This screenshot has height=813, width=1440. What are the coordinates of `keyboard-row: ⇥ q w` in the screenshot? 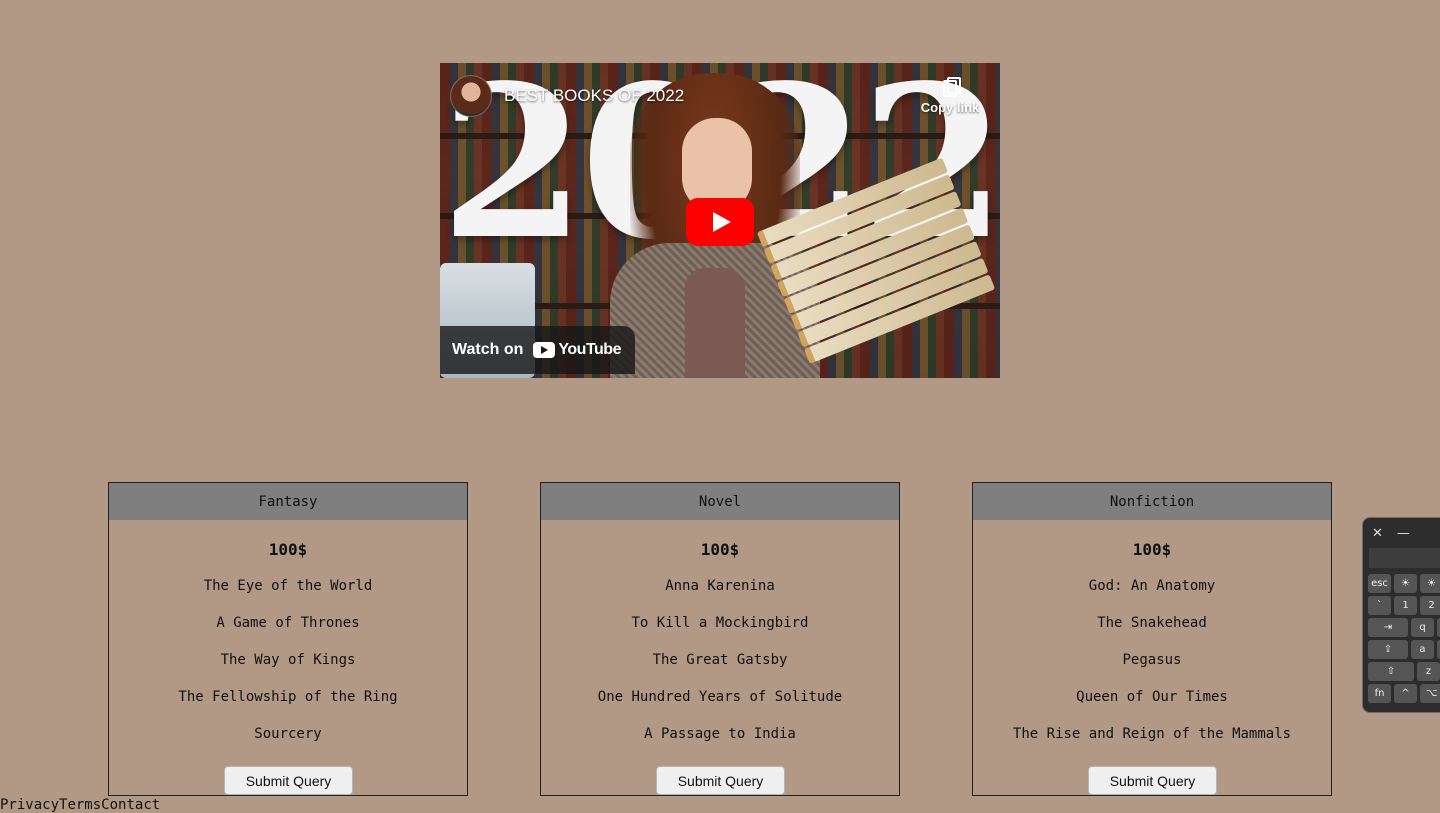 It's located at (1404, 627).